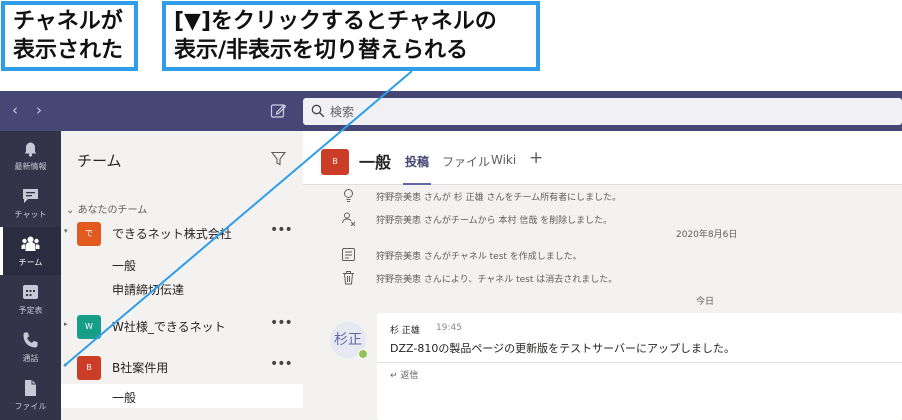 This screenshot has width=902, height=420. What do you see at coordinates (89, 368) in the screenshot?
I see `team-avatar: B` at bounding box center [89, 368].